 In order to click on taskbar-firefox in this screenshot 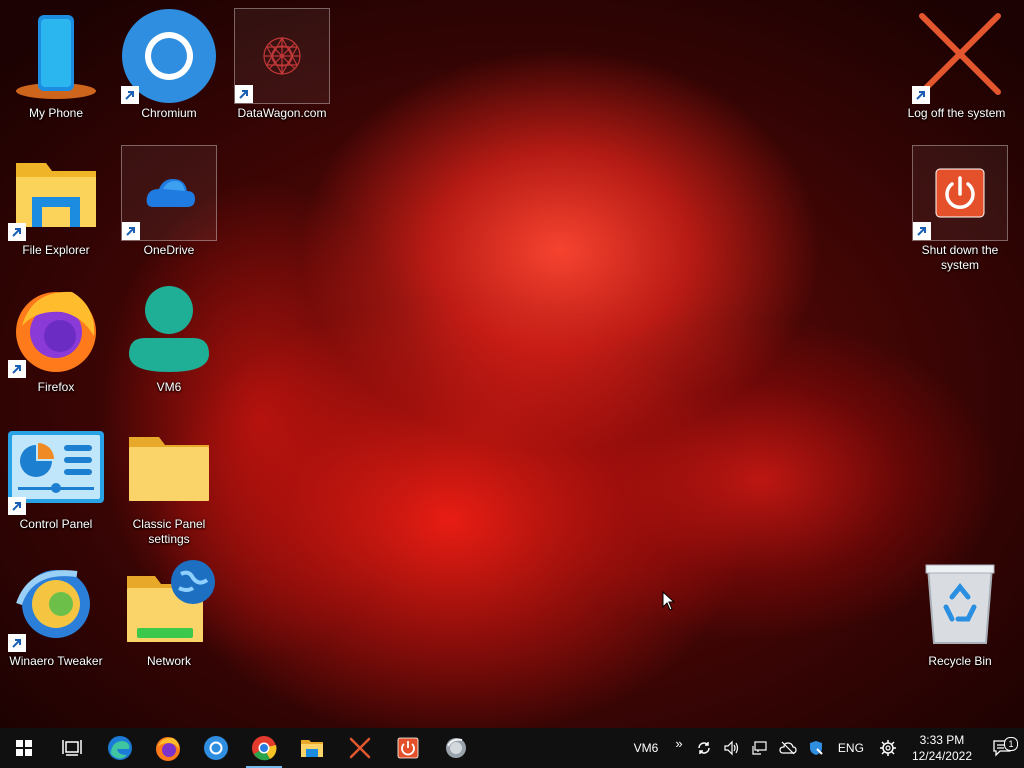, I will do `click(168, 748)`.